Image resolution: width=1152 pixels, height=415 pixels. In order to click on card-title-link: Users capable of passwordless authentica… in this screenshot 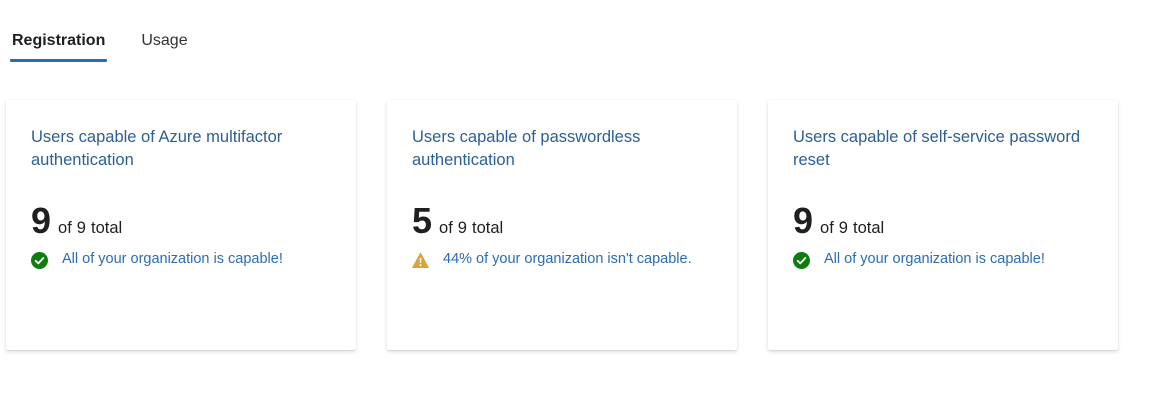, I will do `click(562, 149)`.